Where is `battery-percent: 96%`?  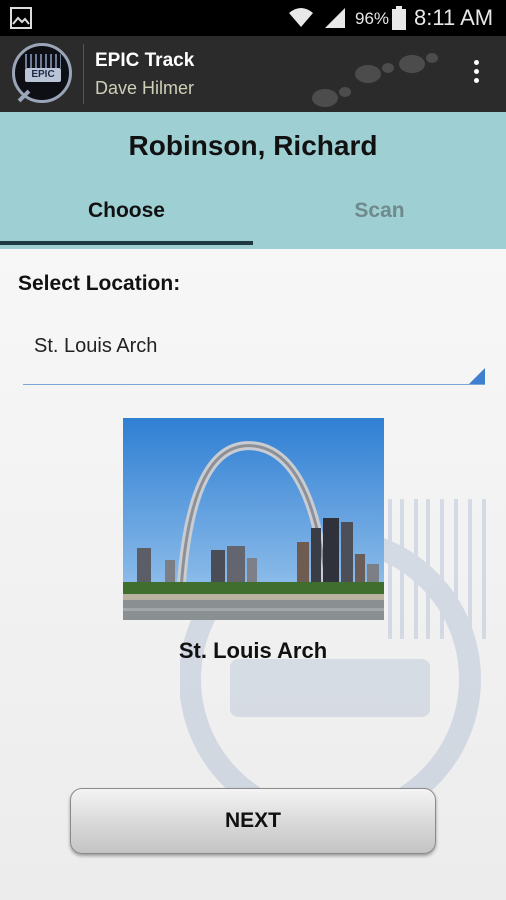
battery-percent: 96% is located at coordinates (372, 18).